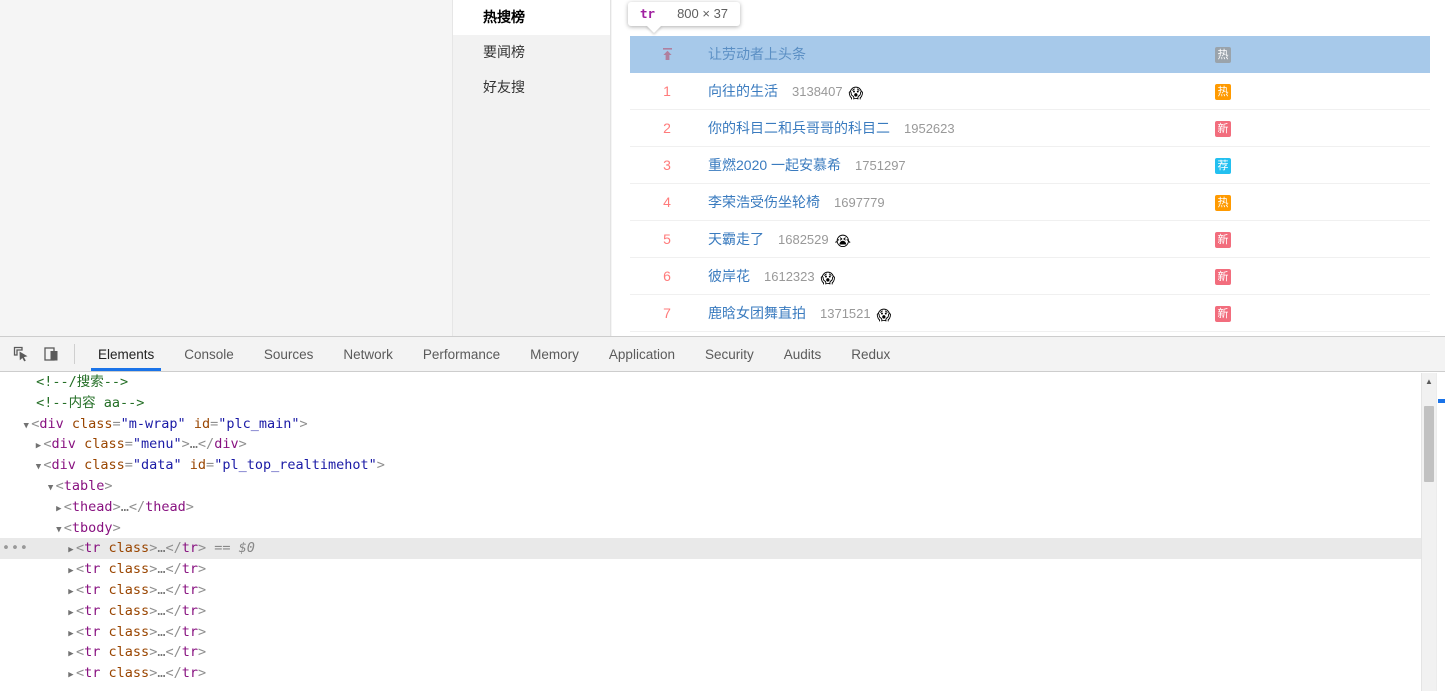  Describe the element at coordinates (703, 13) in the screenshot. I see `tooltip-dimensions: 800 × 37` at that location.